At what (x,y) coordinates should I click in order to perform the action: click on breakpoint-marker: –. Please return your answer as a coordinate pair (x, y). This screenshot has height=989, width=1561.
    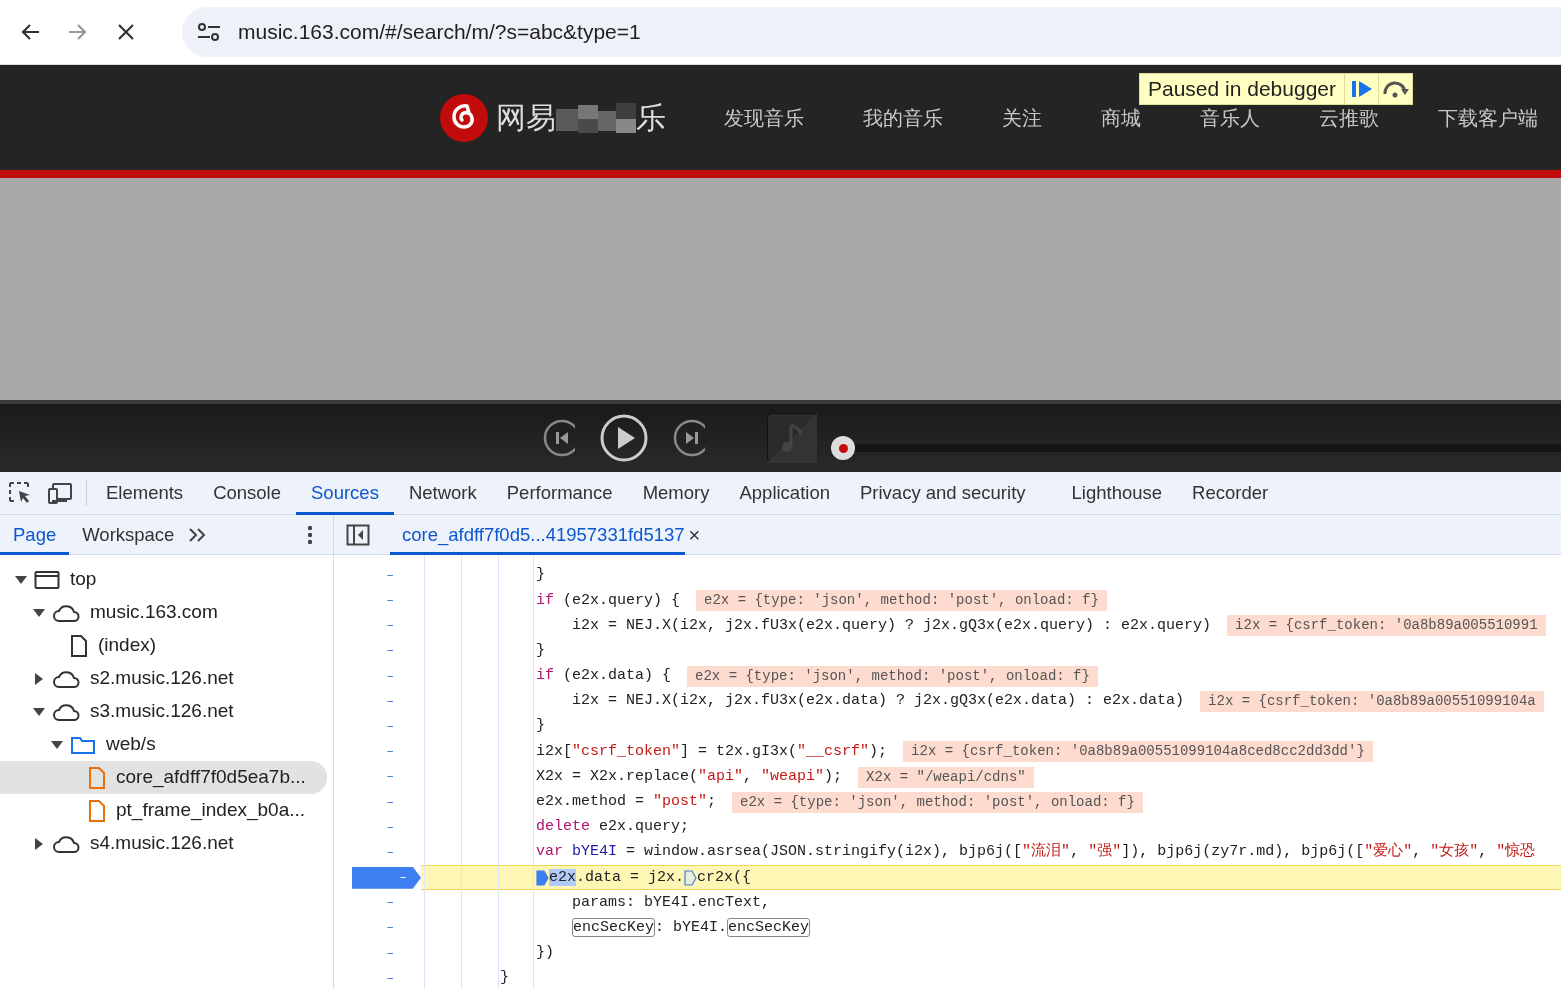
    Looking at the image, I should click on (386, 877).